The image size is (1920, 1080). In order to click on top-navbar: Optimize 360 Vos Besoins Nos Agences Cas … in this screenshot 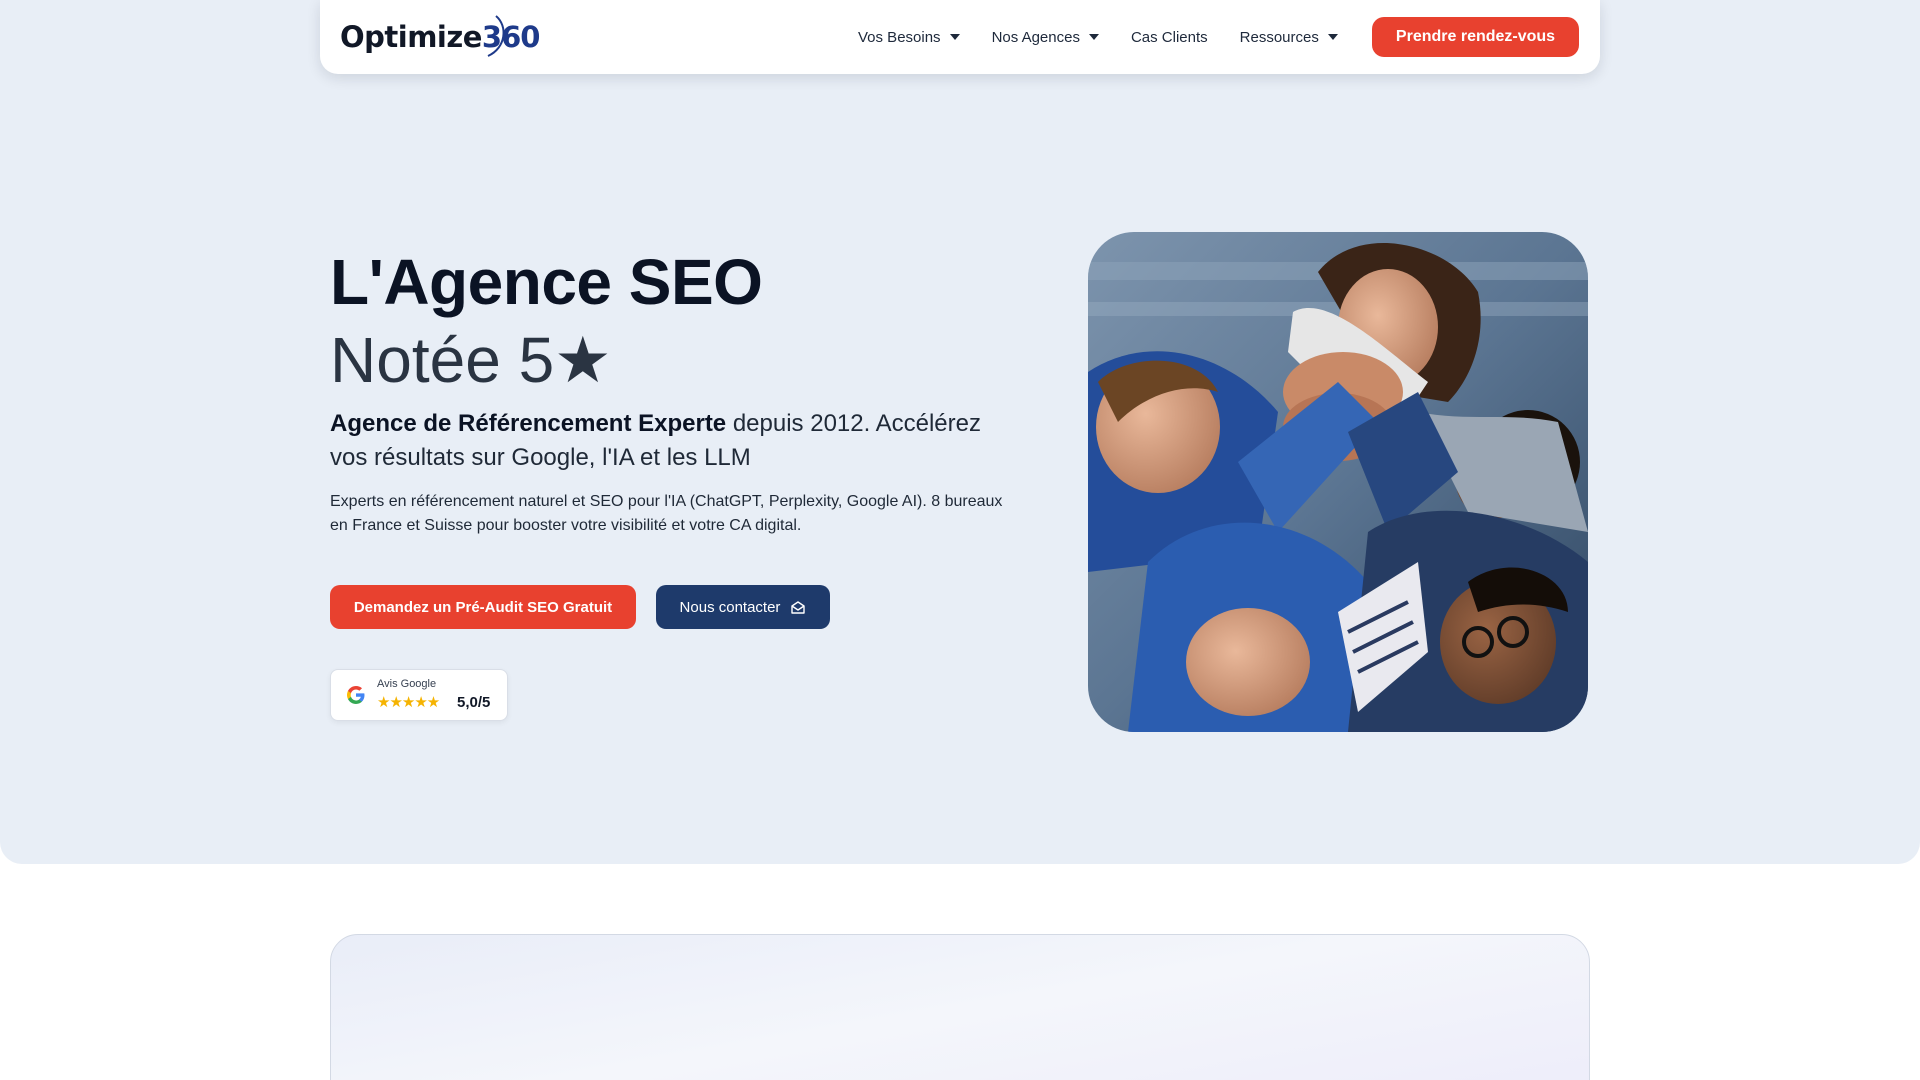, I will do `click(960, 37)`.